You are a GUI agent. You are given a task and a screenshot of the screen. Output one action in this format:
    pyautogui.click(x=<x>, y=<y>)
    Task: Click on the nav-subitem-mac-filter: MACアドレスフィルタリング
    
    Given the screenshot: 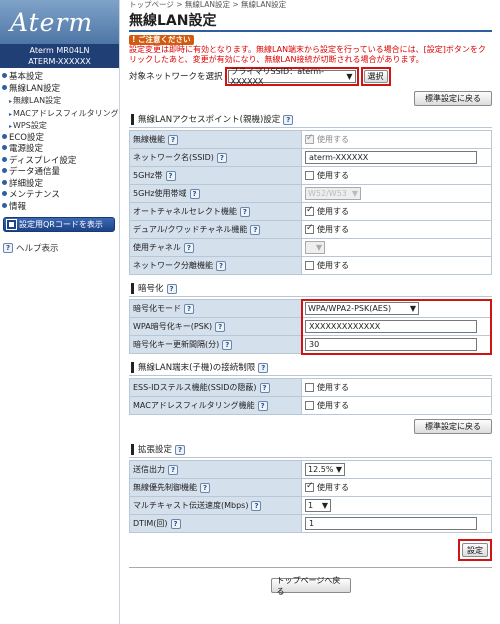 What is the action you would take?
    pyautogui.click(x=60, y=114)
    